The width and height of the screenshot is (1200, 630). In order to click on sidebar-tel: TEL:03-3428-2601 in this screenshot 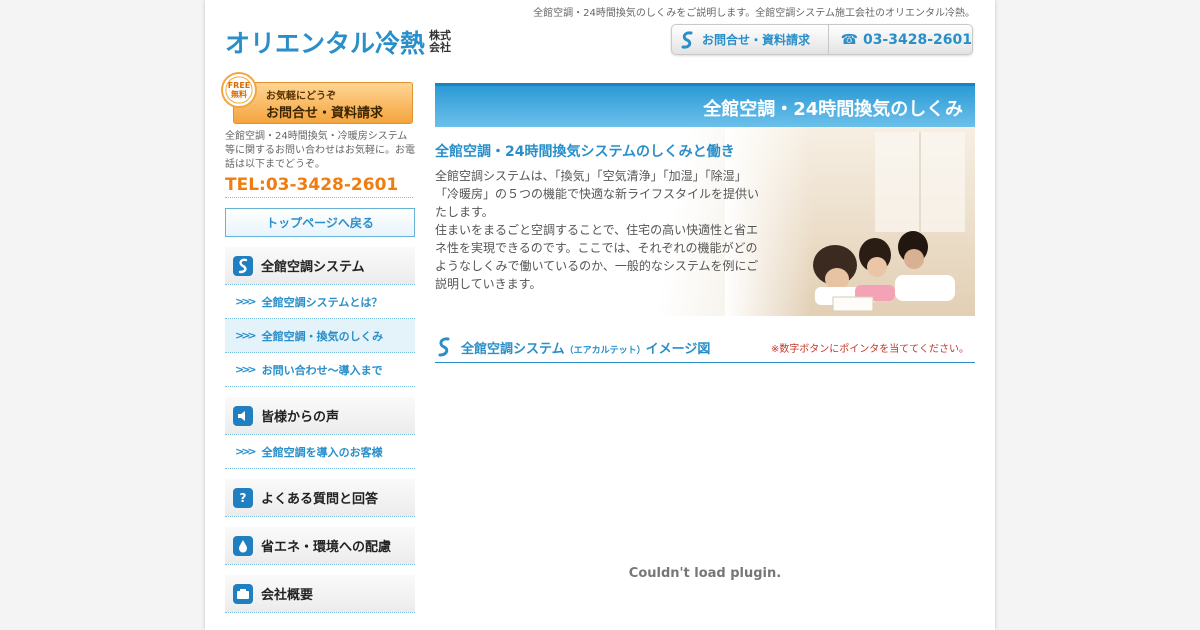, I will do `click(319, 186)`.